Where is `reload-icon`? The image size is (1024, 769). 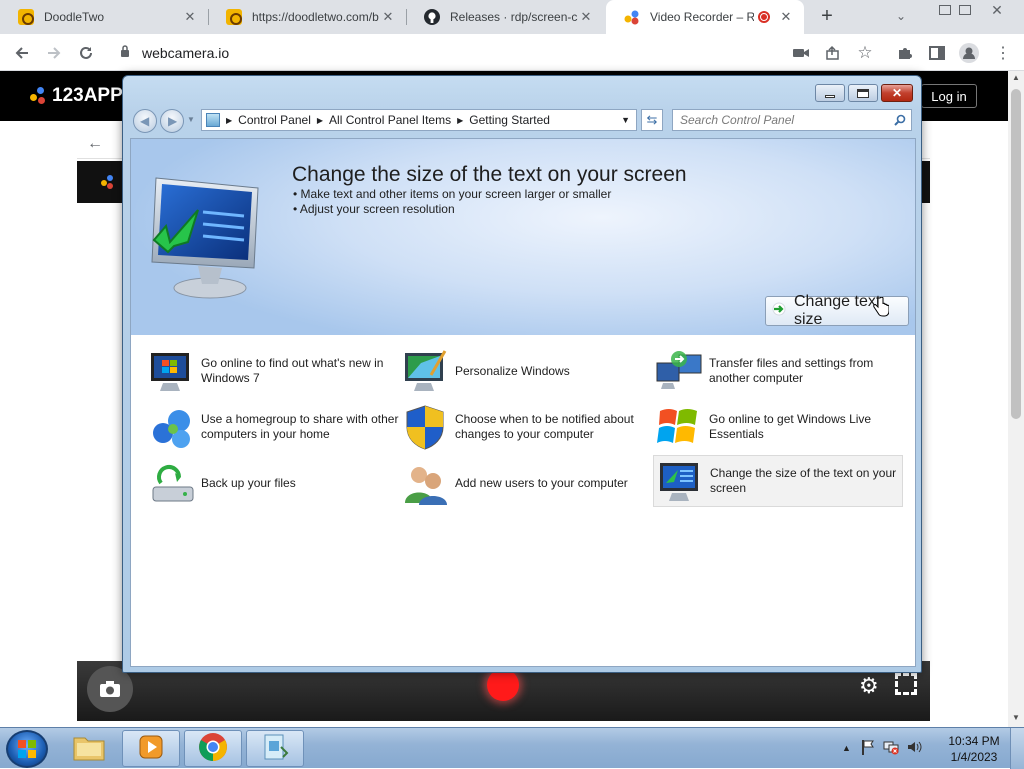
reload-icon is located at coordinates (86, 53).